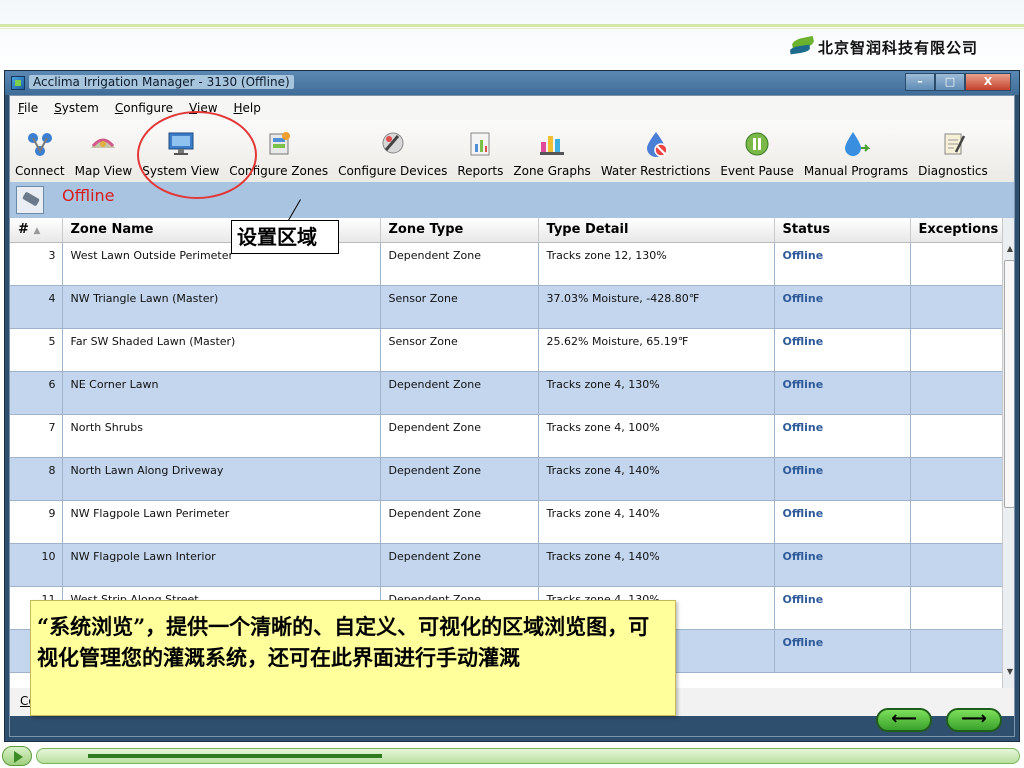 This screenshot has height=768, width=1024. What do you see at coordinates (953, 171) in the screenshot?
I see `diagnostics-label: Diagnostics` at bounding box center [953, 171].